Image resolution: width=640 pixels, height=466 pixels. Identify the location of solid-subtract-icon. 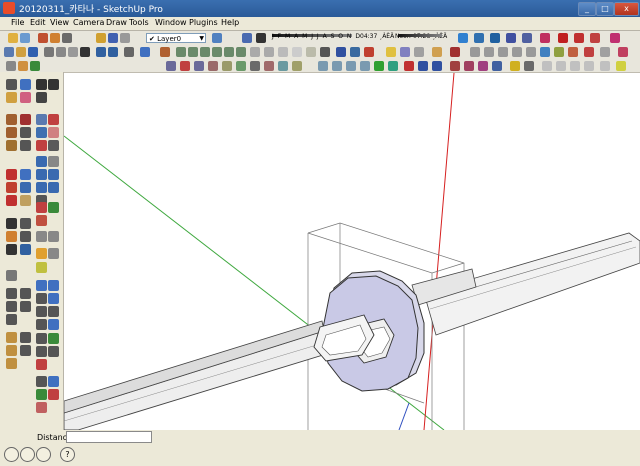
(185, 66).